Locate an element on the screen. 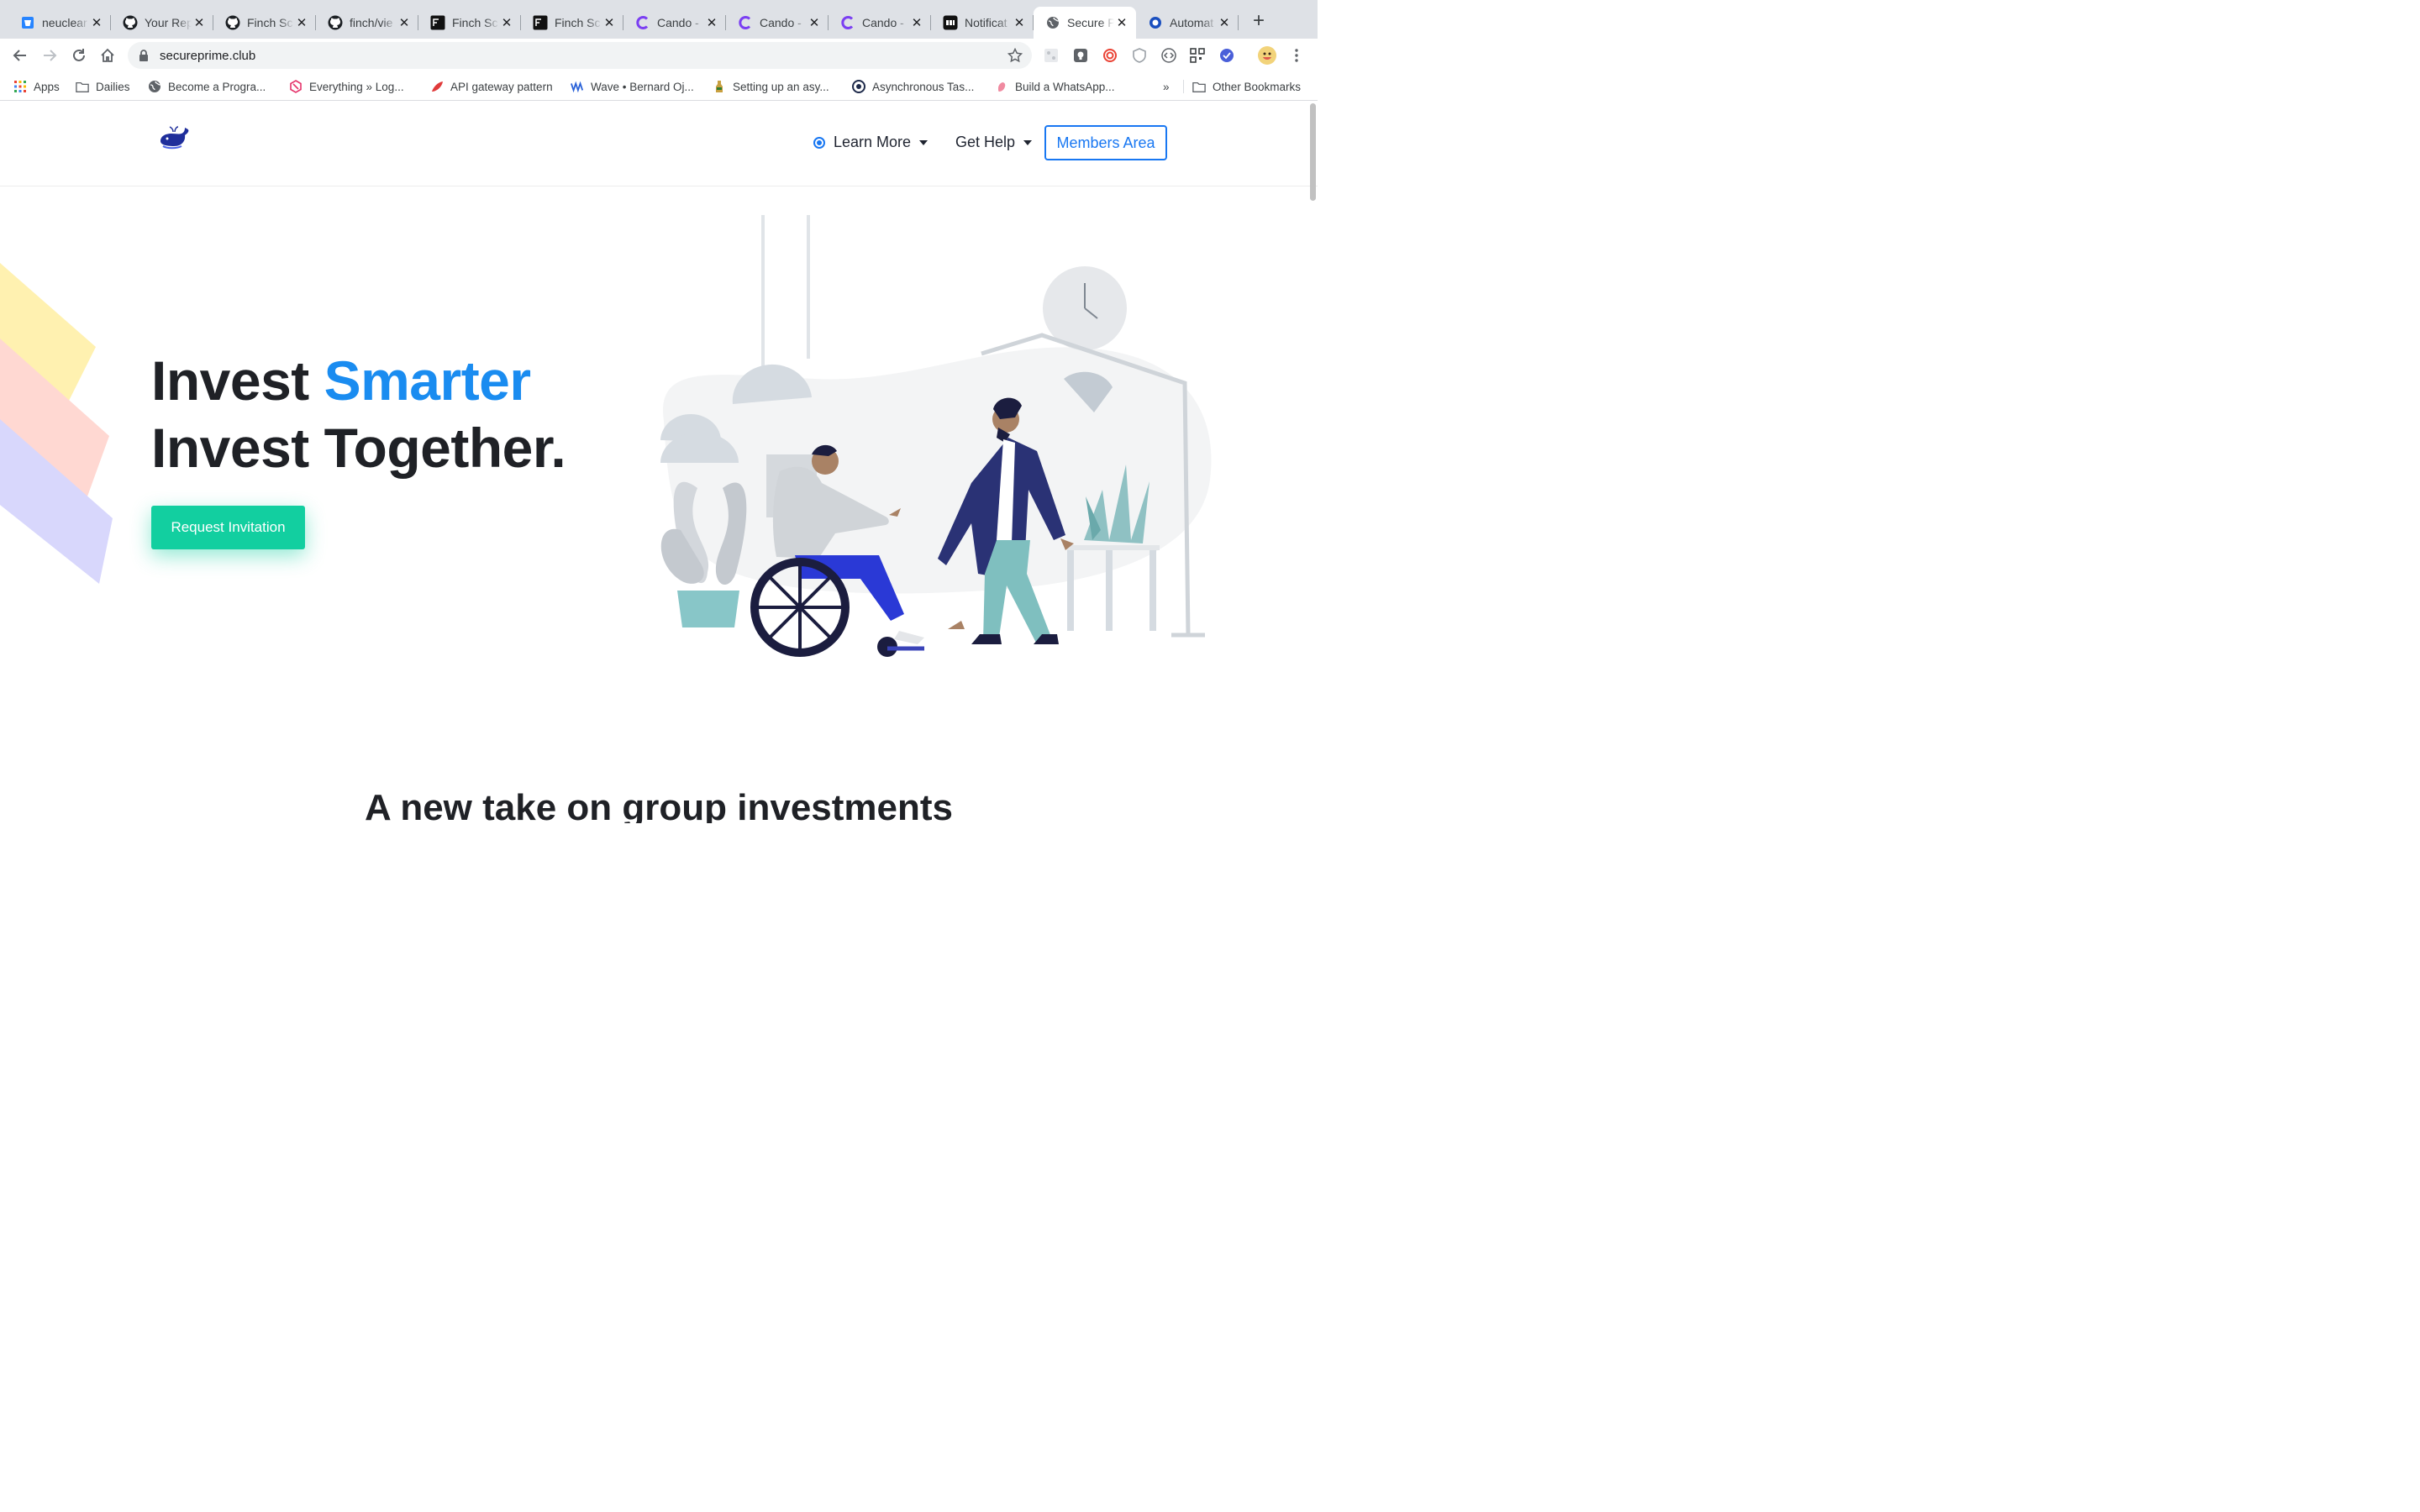 The width and height of the screenshot is (2420, 1512). whale-logo-icon is located at coordinates (175, 139).